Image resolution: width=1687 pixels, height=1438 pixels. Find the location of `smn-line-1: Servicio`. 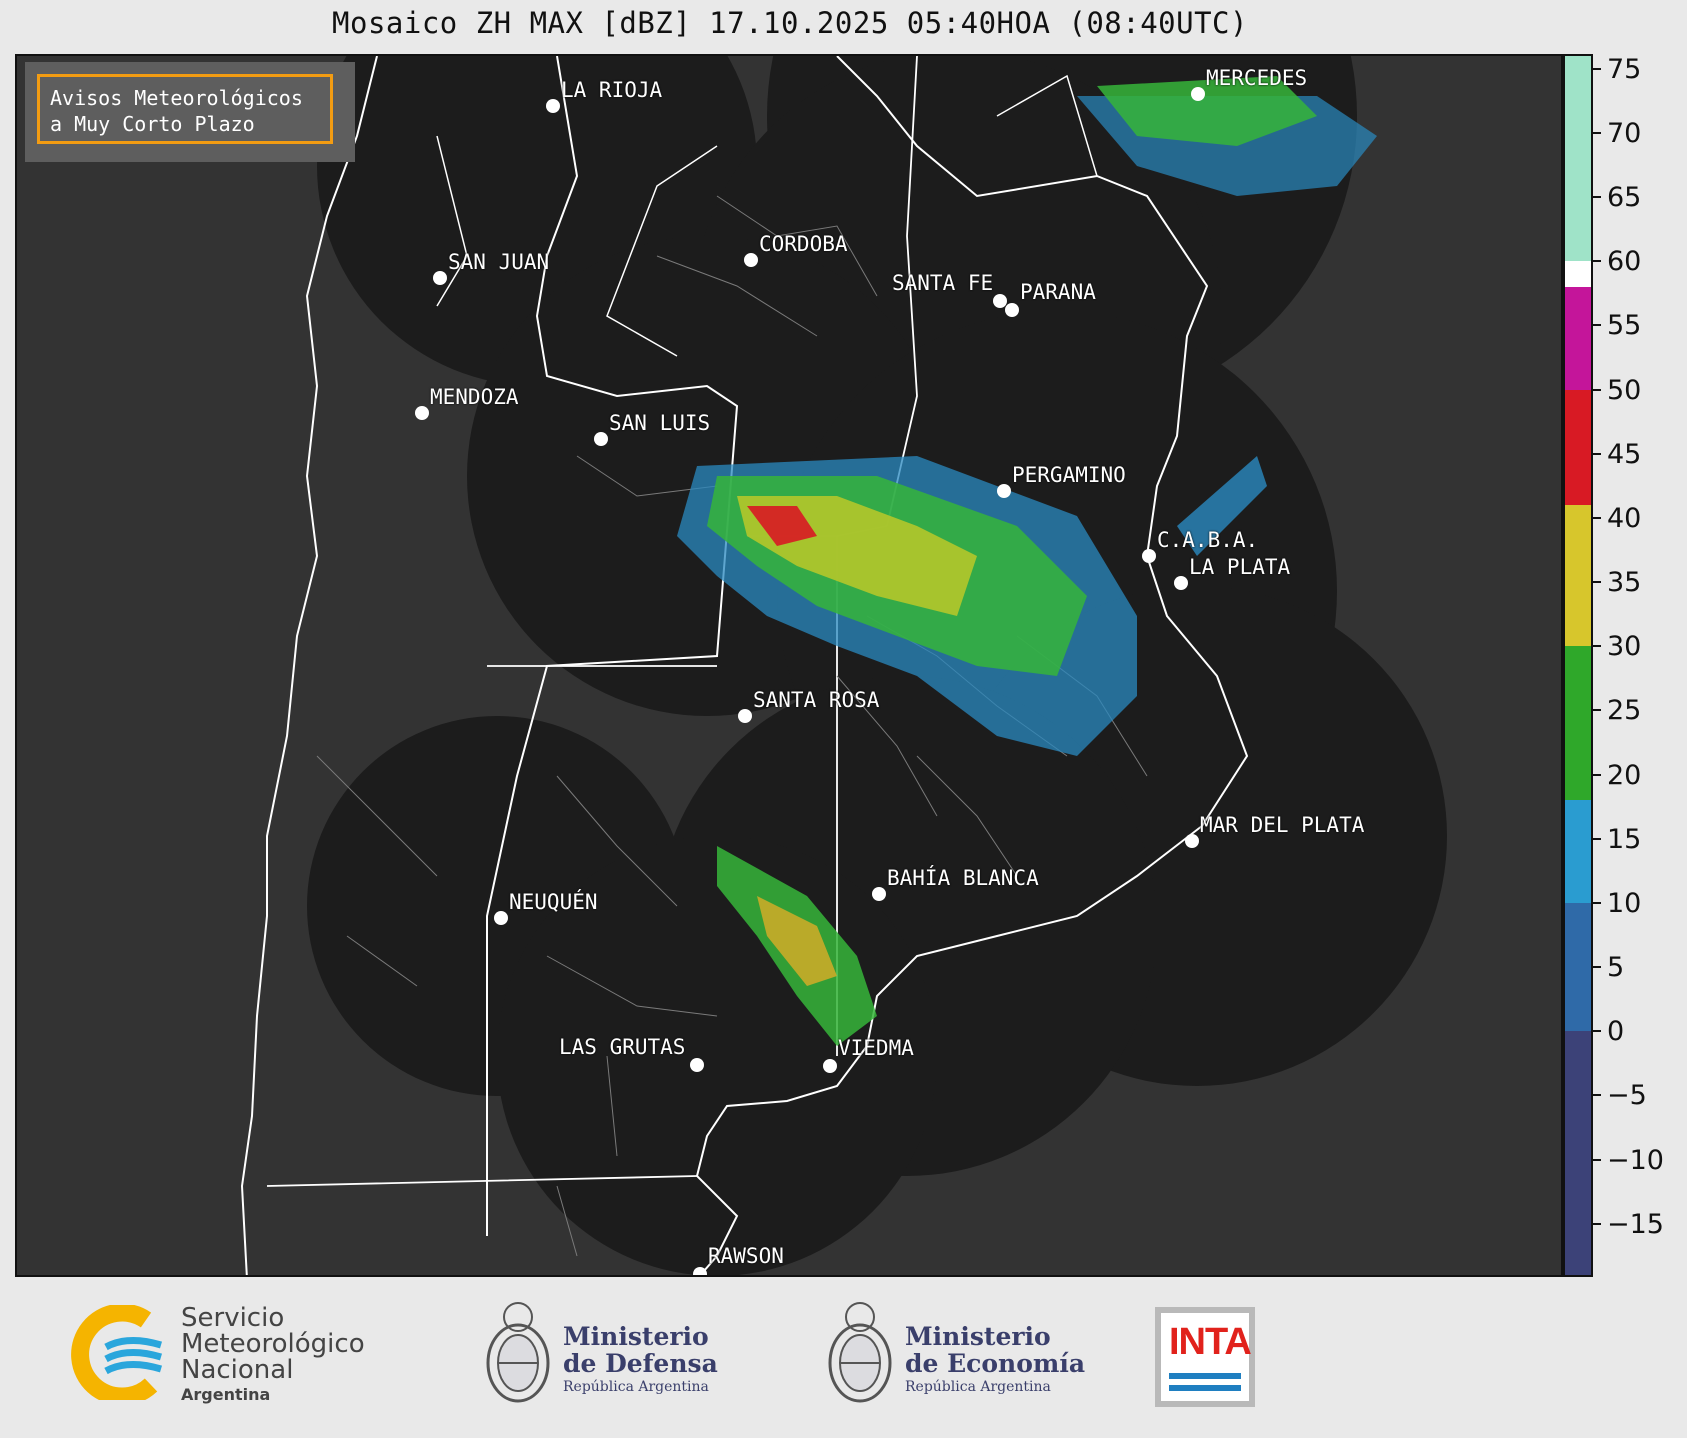

smn-line-1: Servicio is located at coordinates (233, 1318).